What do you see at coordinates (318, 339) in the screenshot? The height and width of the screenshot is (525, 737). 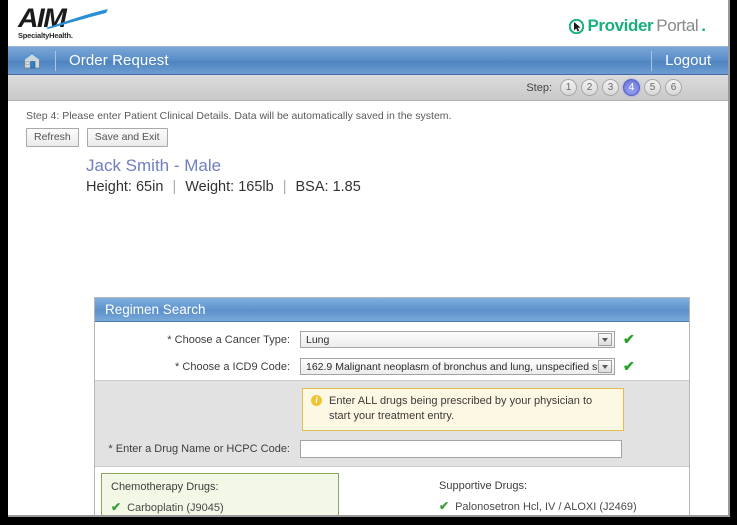 I see `cancer-type-value: Lung` at bounding box center [318, 339].